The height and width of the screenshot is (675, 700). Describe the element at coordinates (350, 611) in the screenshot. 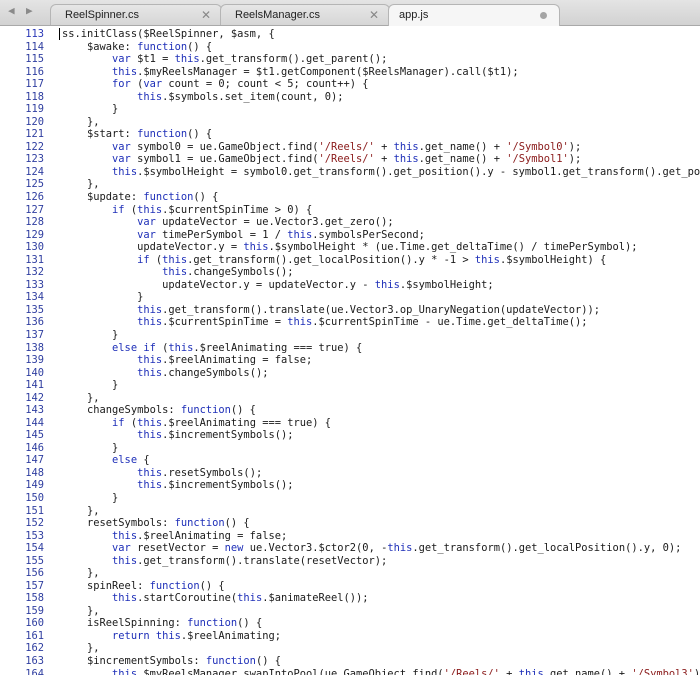

I see `code-line: 159 },` at that location.